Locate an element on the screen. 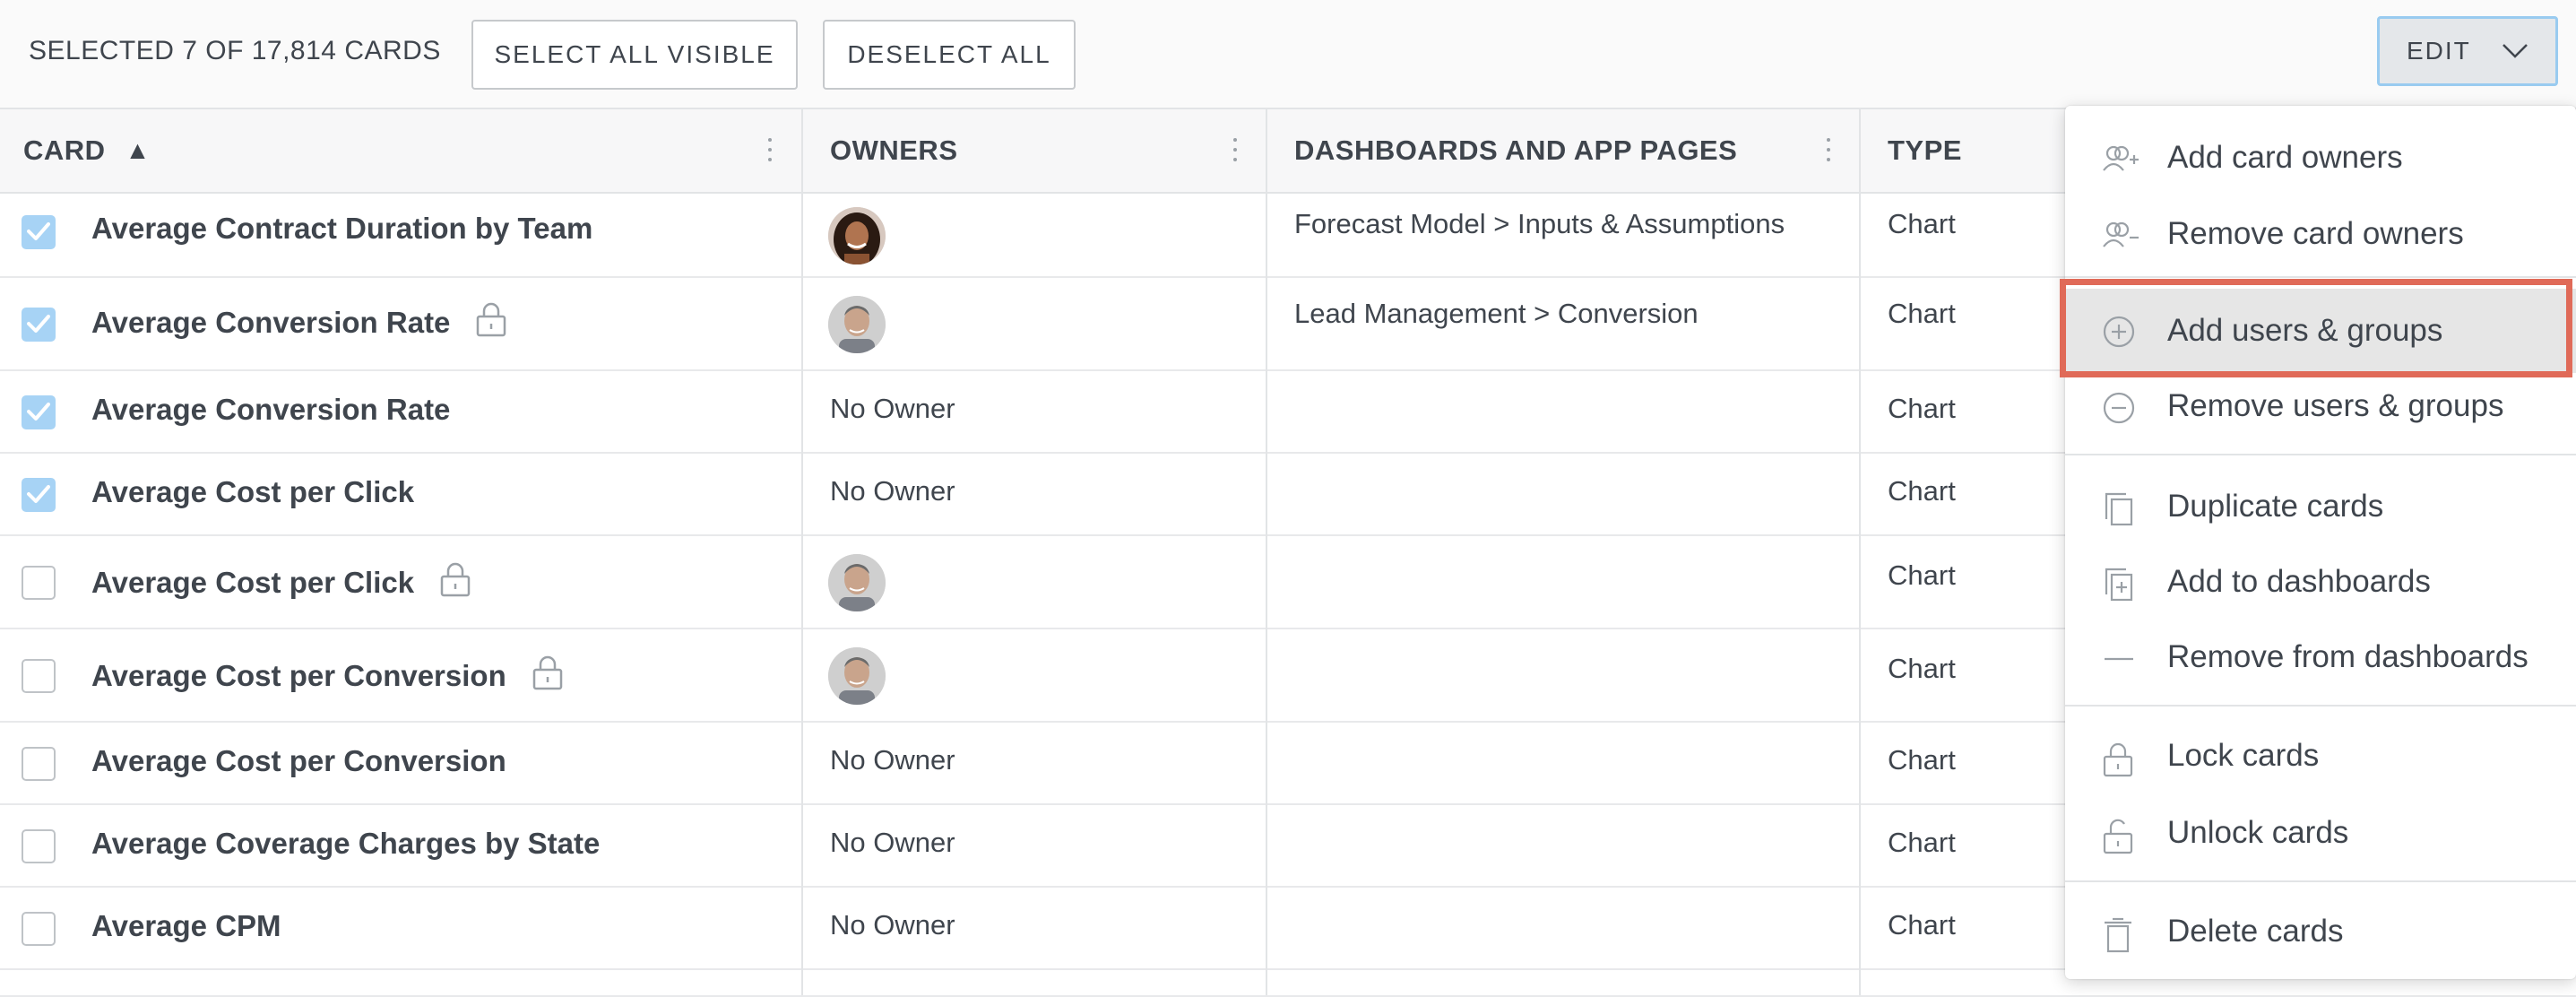 The width and height of the screenshot is (2576, 997). duplicate-icon is located at coordinates (2119, 509).